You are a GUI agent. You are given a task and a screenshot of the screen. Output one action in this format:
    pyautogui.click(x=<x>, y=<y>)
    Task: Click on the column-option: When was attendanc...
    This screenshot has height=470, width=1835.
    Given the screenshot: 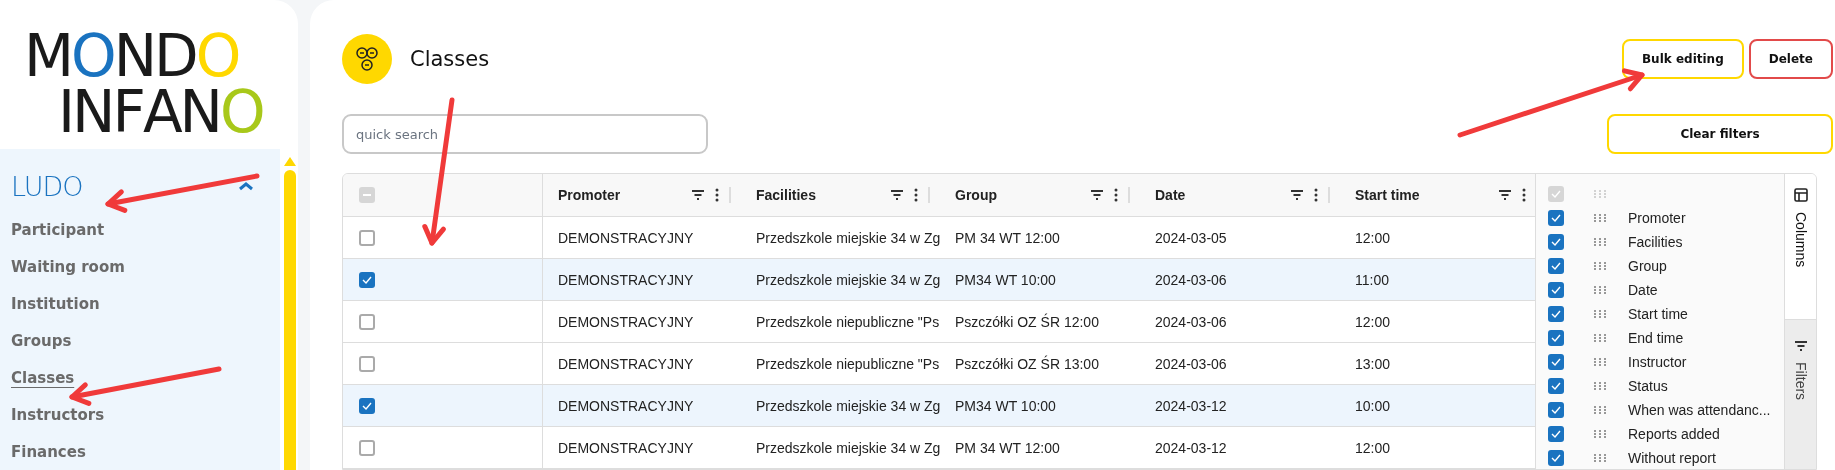 What is the action you would take?
    pyautogui.click(x=1699, y=410)
    